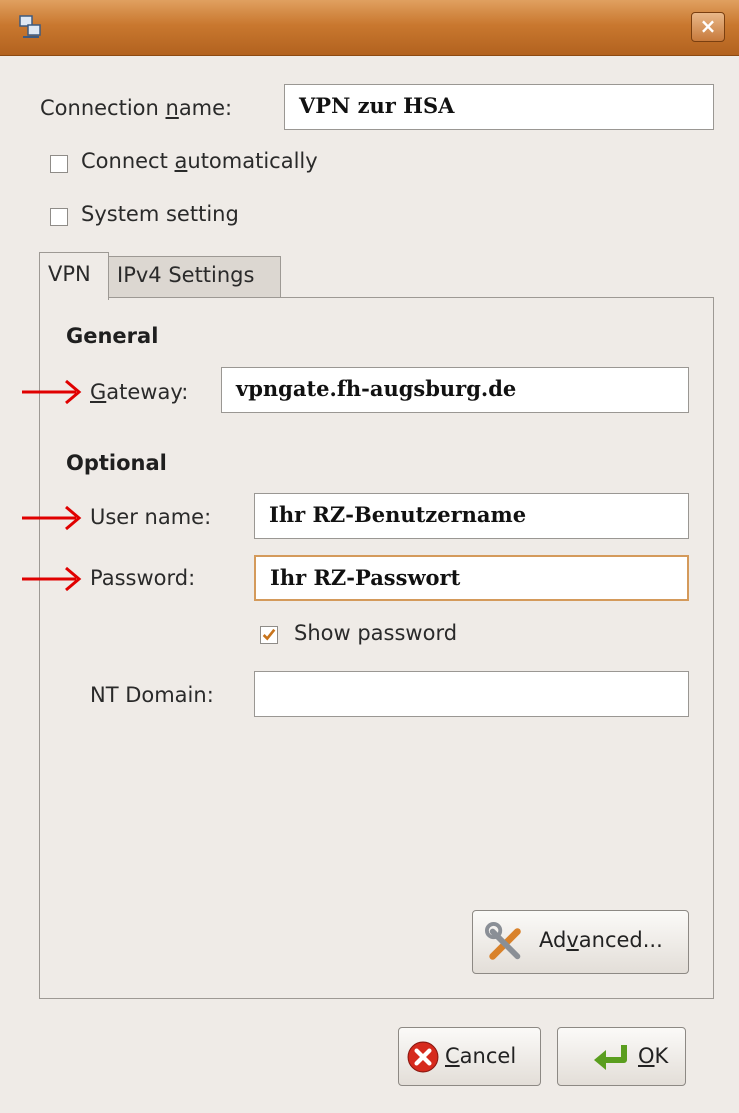 Image resolution: width=739 pixels, height=1113 pixels. I want to click on password-arrow-icon, so click(52, 579).